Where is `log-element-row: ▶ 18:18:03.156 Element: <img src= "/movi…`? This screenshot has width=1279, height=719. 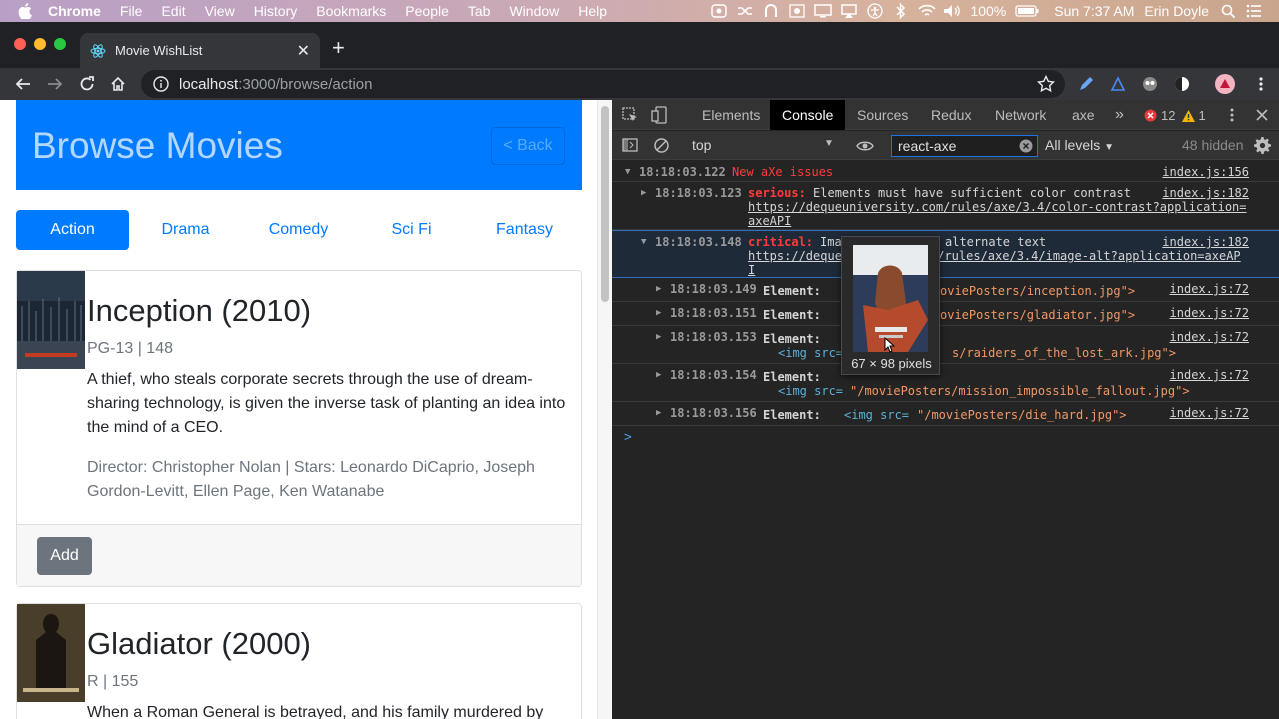 log-element-row: ▶ 18:18:03.156 Element: <img src= "/movi… is located at coordinates (945, 414).